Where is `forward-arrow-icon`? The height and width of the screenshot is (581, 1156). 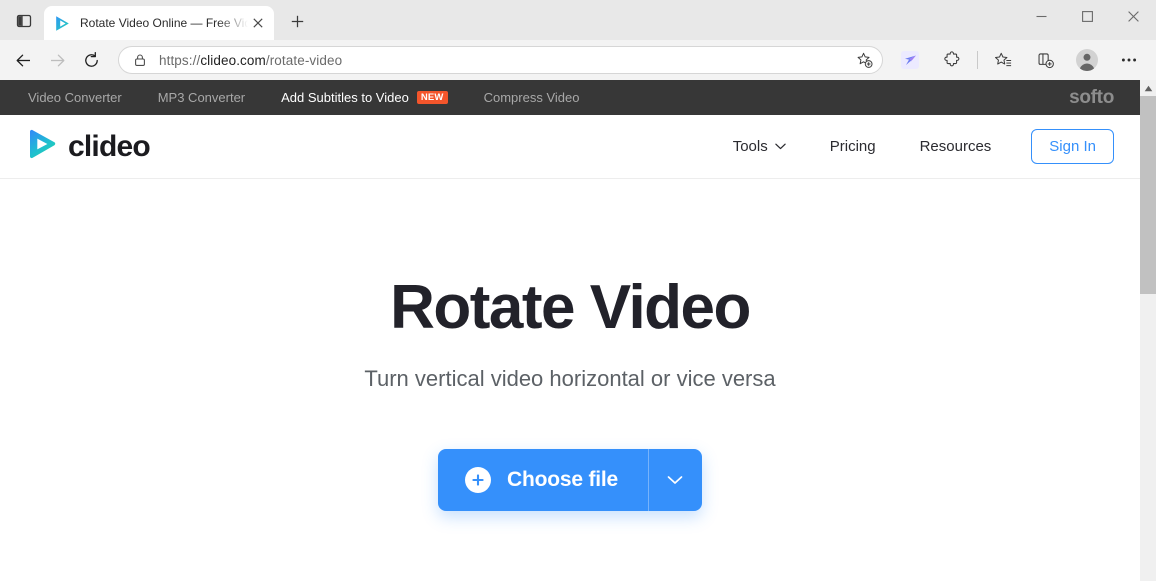
forward-arrow-icon is located at coordinates (57, 60).